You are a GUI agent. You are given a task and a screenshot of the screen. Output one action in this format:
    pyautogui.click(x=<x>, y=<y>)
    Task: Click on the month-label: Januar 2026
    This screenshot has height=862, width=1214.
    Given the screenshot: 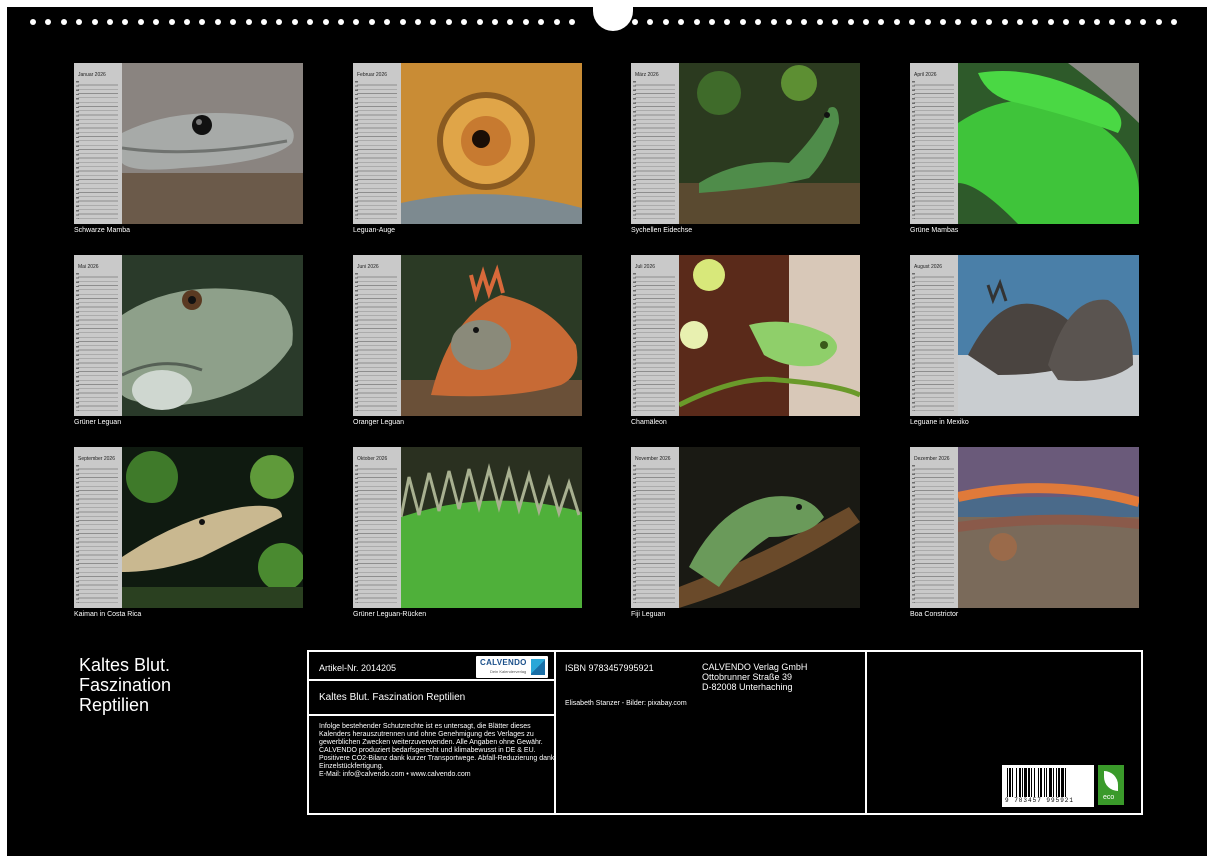 What is the action you would take?
    pyautogui.click(x=92, y=75)
    